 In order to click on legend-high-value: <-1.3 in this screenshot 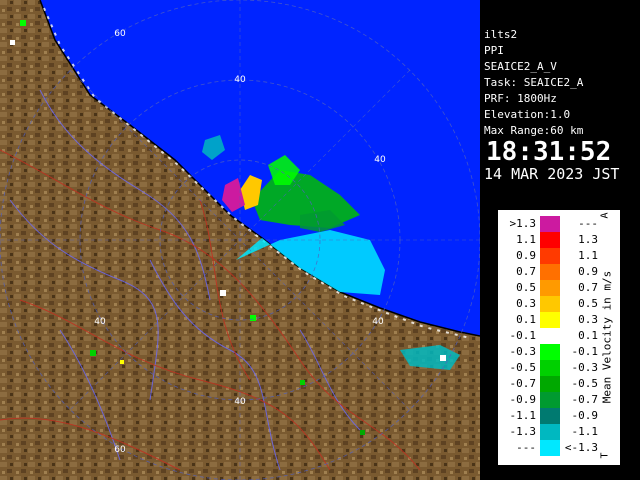, I will do `click(581, 447)`.